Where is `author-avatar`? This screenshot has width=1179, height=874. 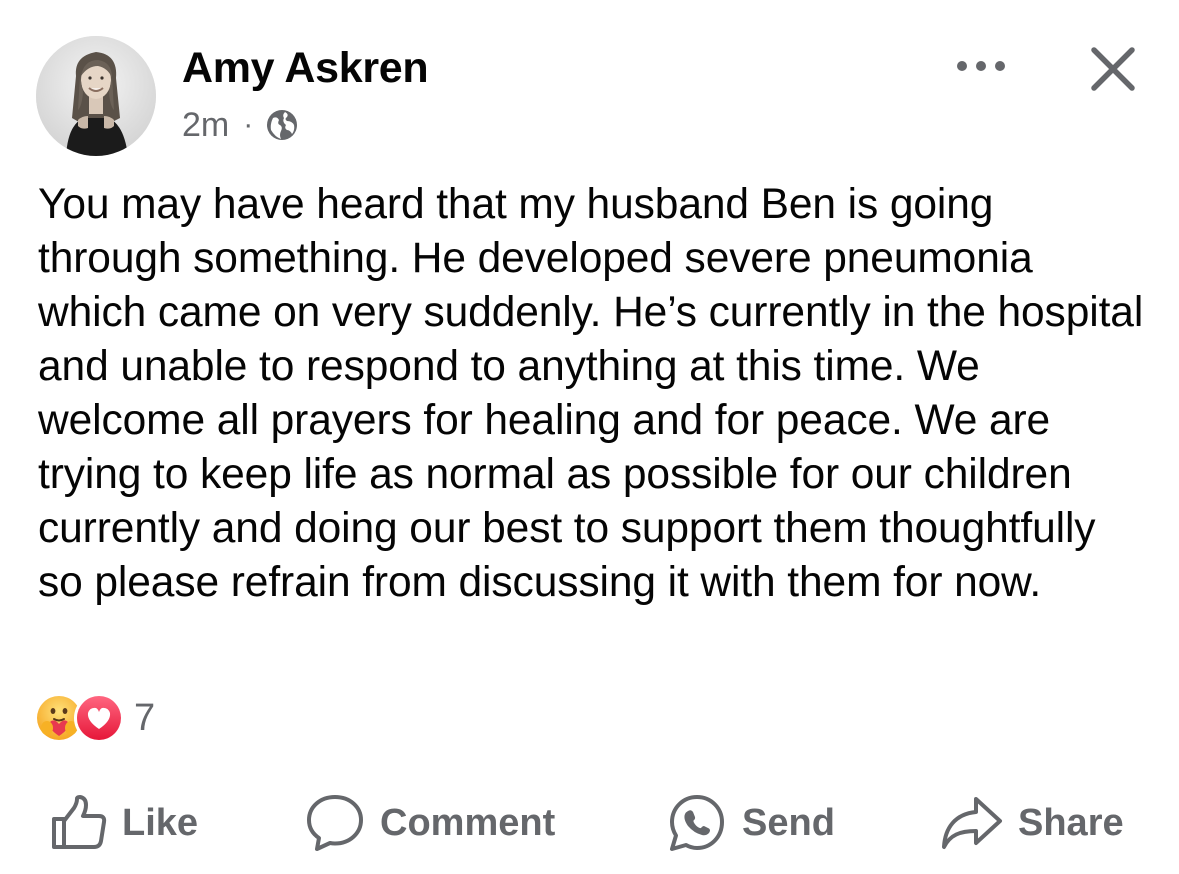 author-avatar is located at coordinates (96, 96).